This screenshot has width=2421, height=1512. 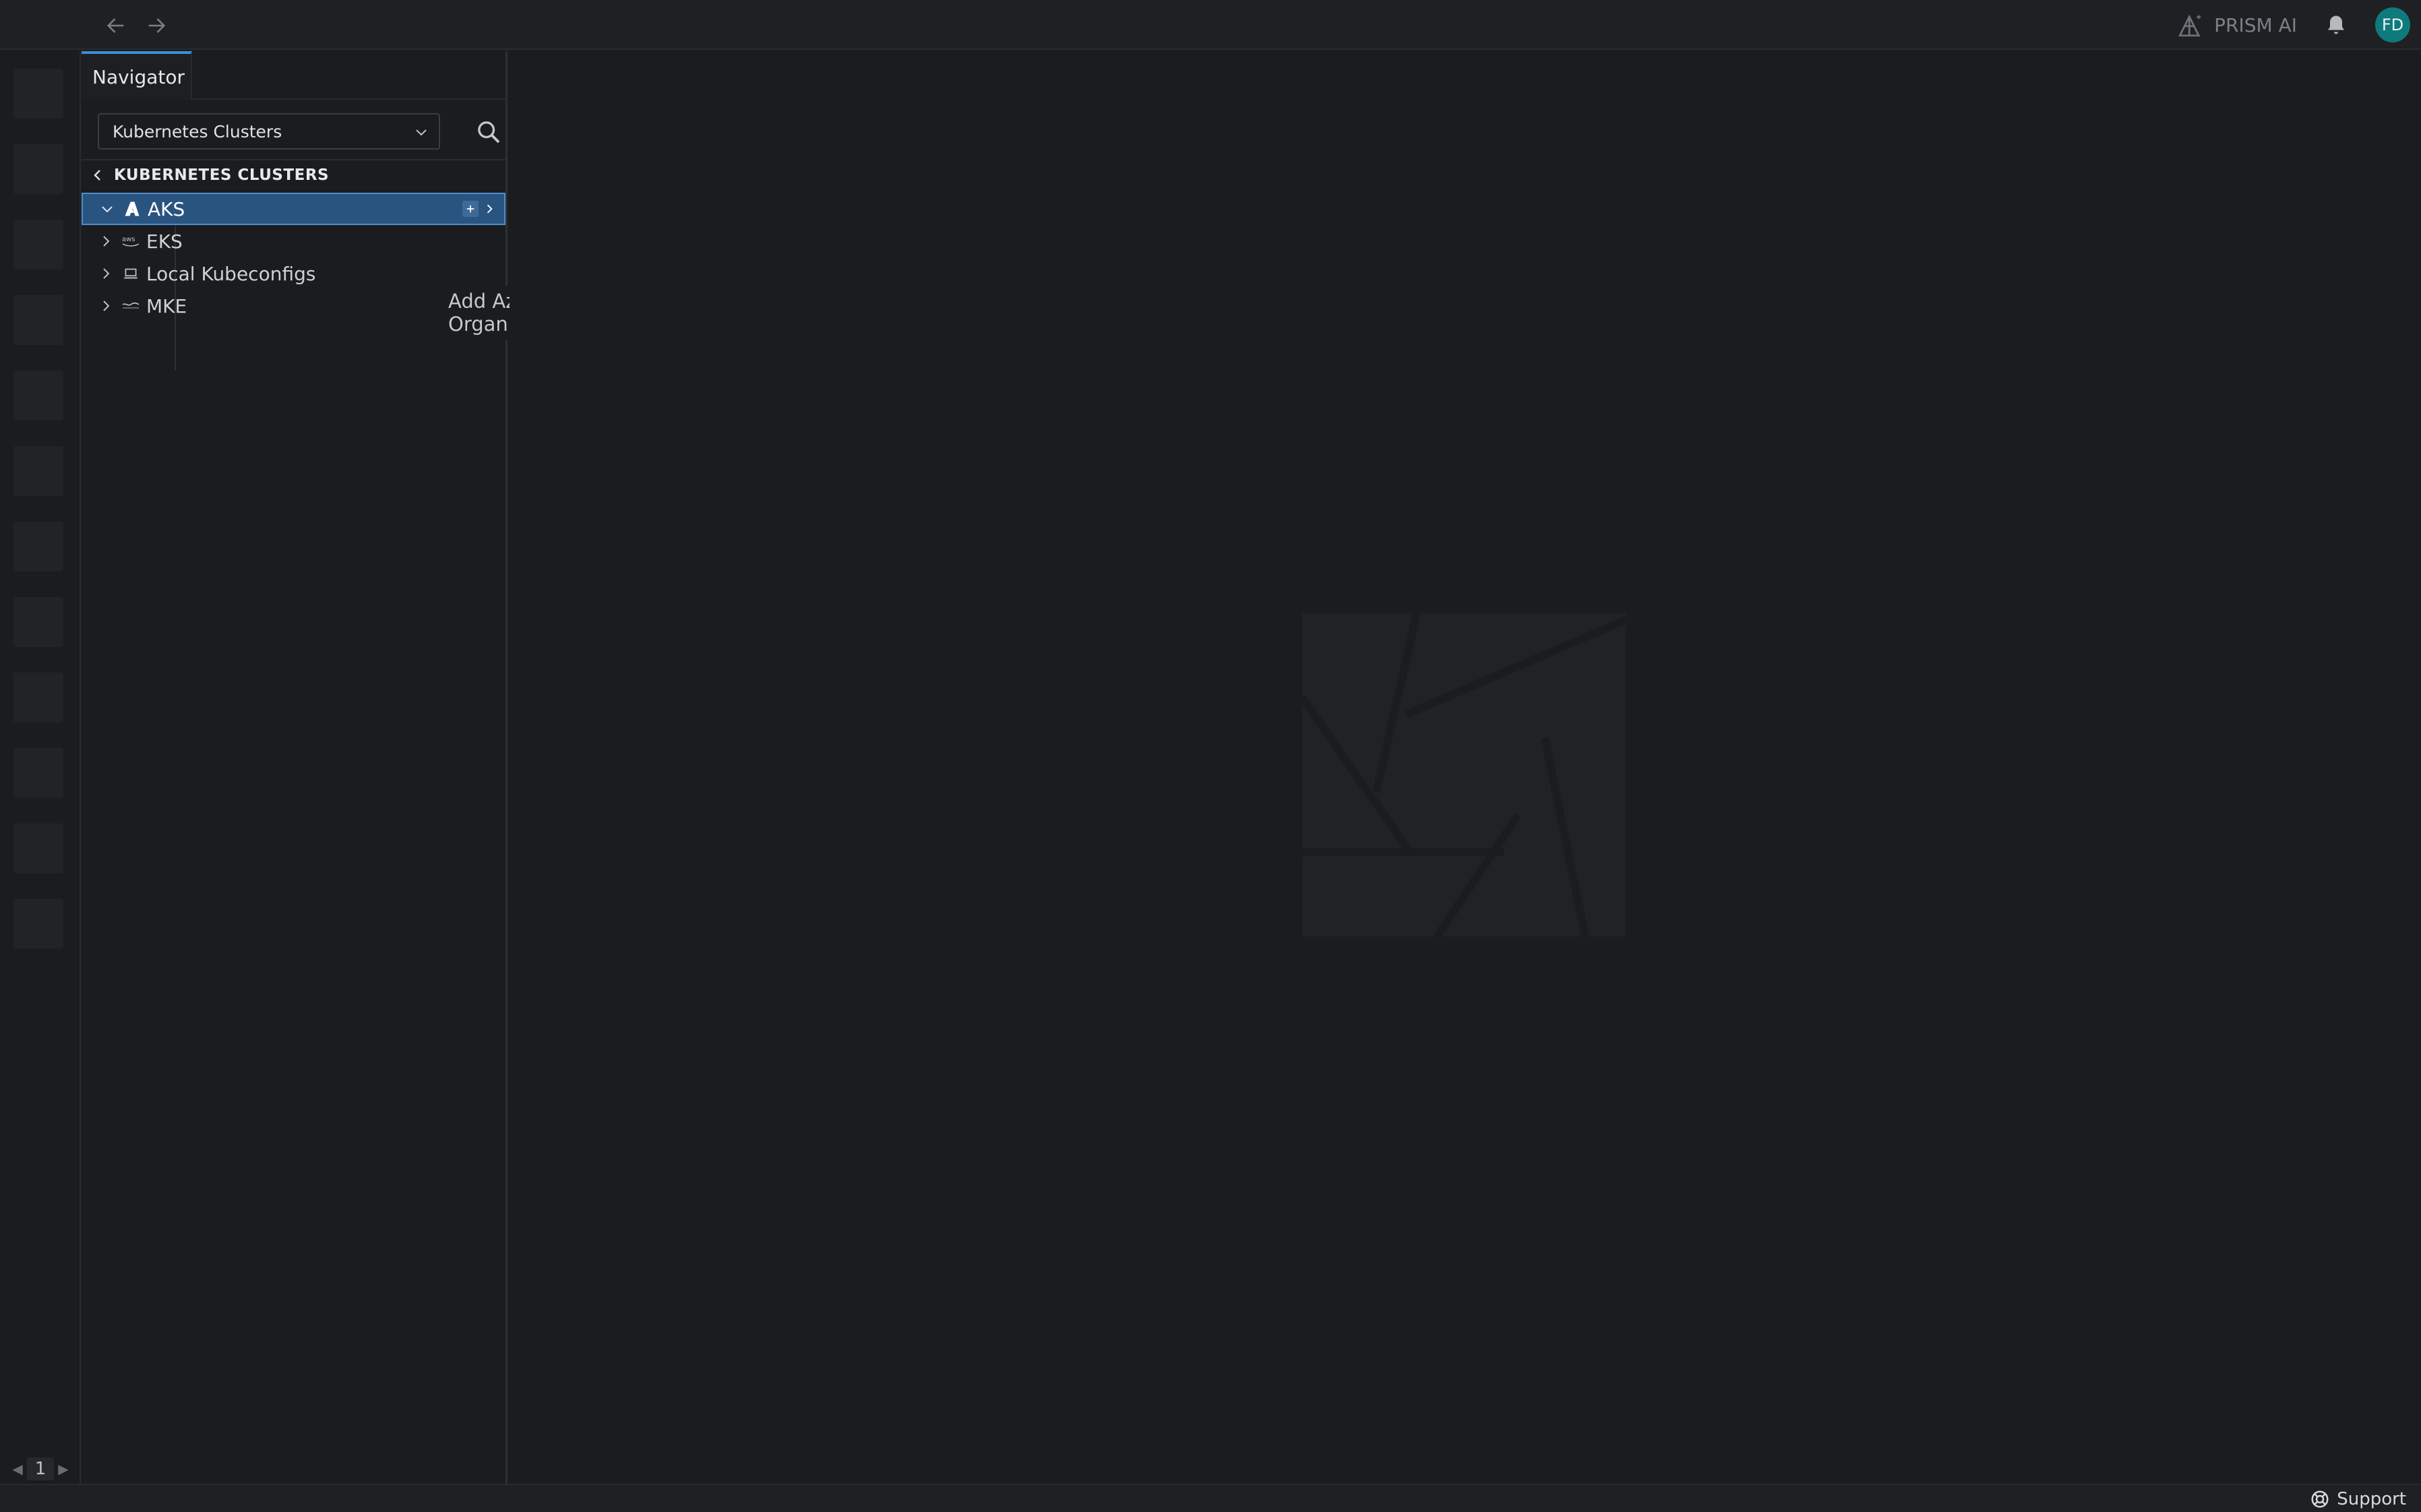 I want to click on prism-ai-button: PRISM AI, so click(x=2236, y=25).